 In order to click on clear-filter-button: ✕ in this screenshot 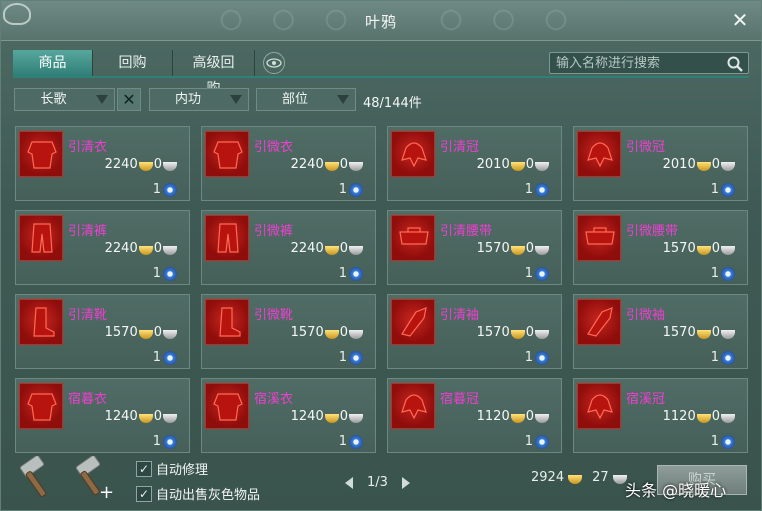, I will do `click(129, 99)`.